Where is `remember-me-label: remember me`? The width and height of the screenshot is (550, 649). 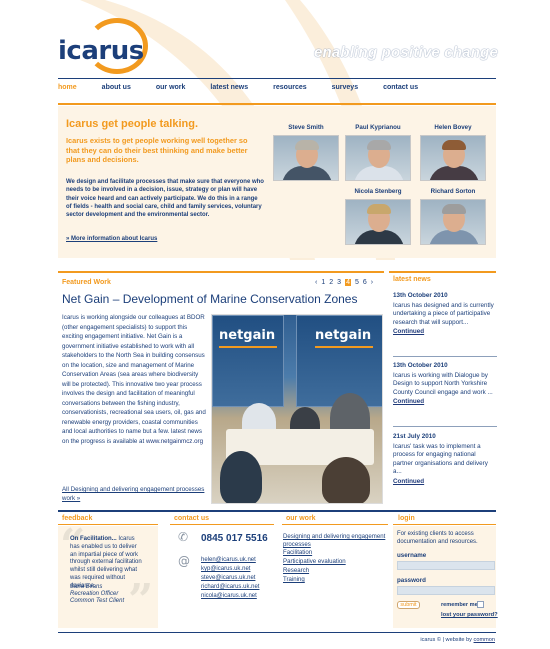 remember-me-label: remember me is located at coordinates (459, 605).